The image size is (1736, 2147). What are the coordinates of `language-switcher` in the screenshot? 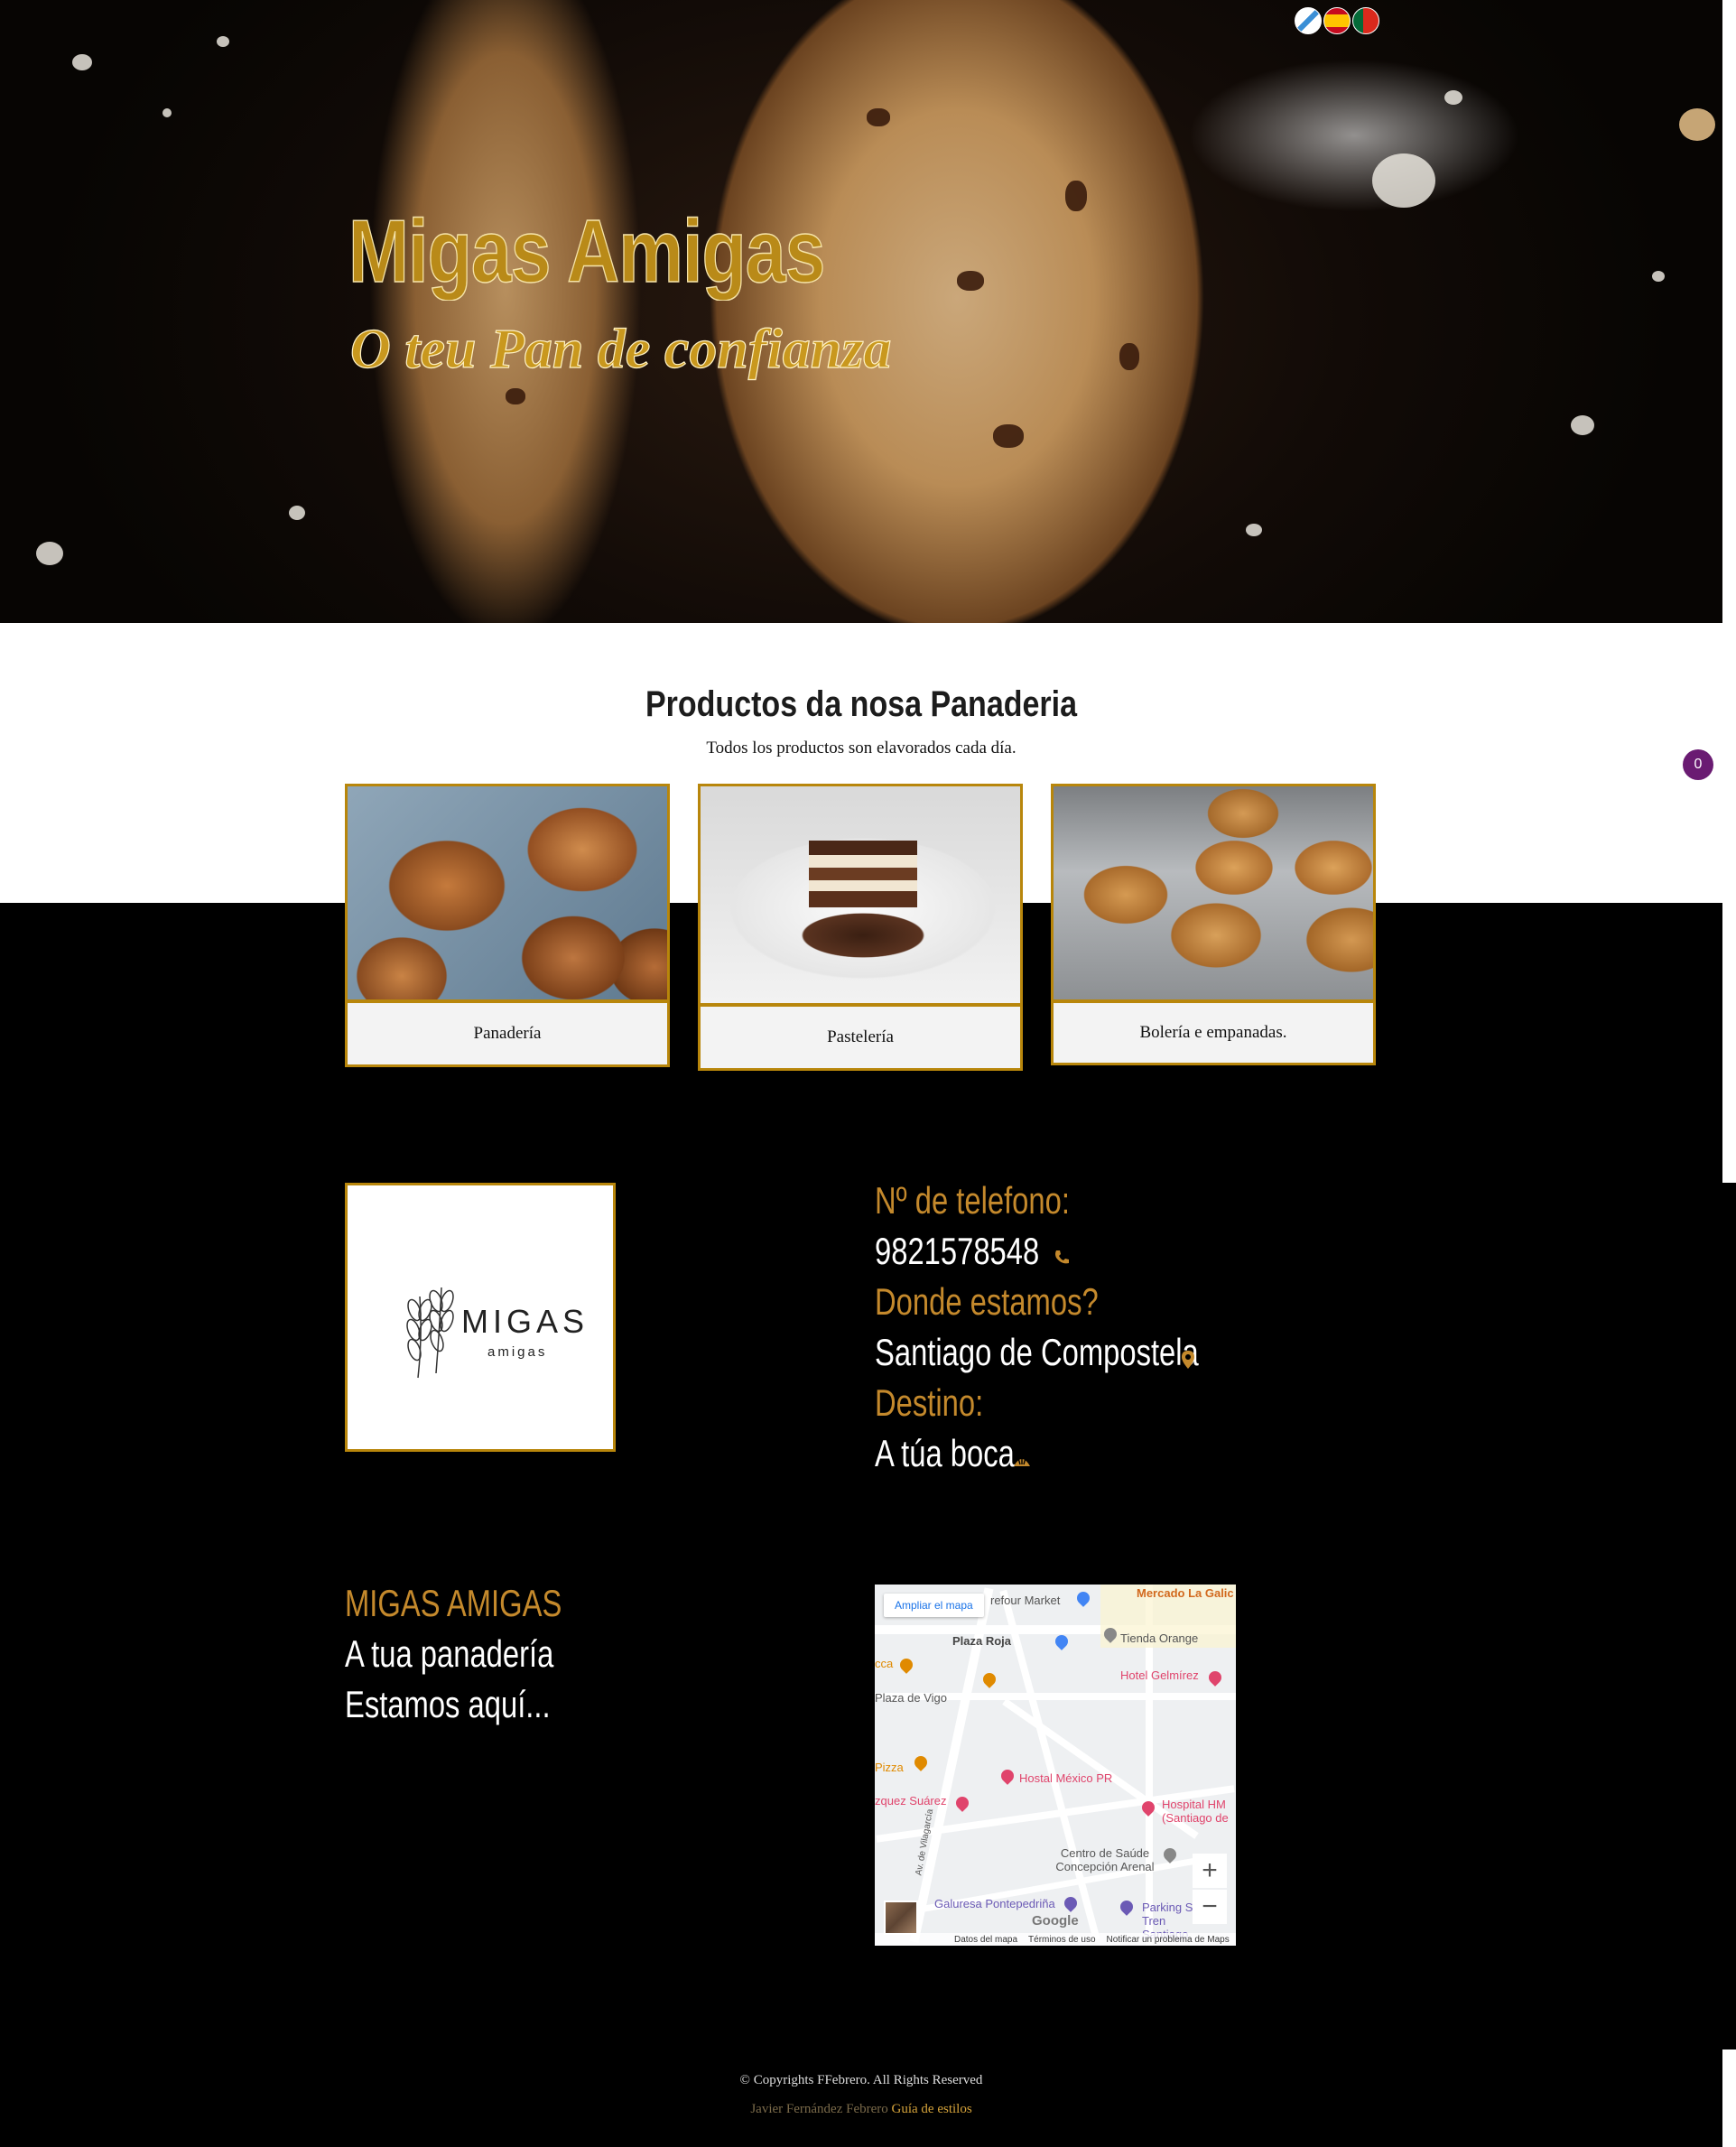 It's located at (1337, 20).